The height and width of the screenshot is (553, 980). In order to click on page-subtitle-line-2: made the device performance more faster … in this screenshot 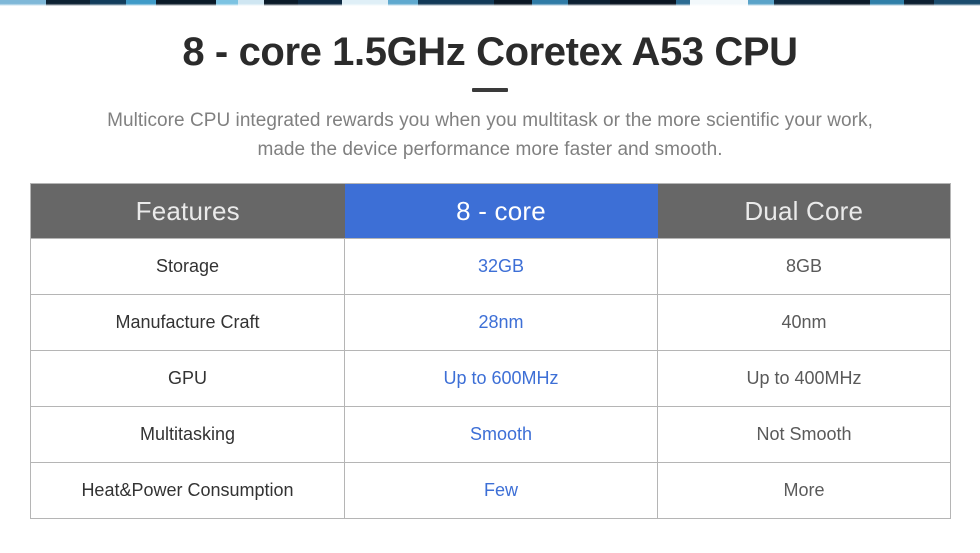, I will do `click(490, 149)`.